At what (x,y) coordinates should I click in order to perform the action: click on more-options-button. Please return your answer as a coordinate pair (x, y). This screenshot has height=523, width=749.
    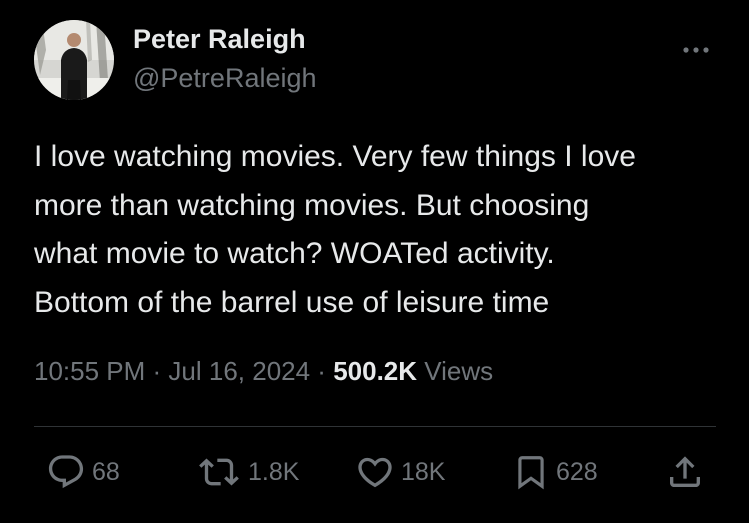
    Looking at the image, I should click on (696, 50).